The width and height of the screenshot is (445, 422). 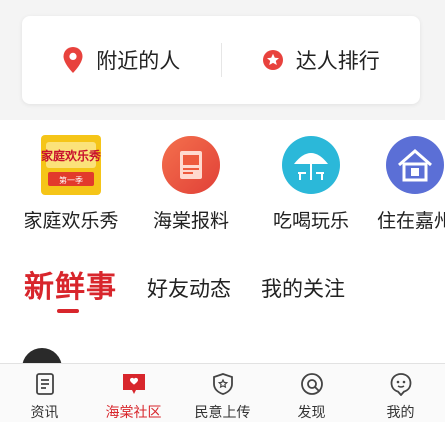 I want to click on shortcut-housing: 住在嘉州, so click(x=402, y=183).